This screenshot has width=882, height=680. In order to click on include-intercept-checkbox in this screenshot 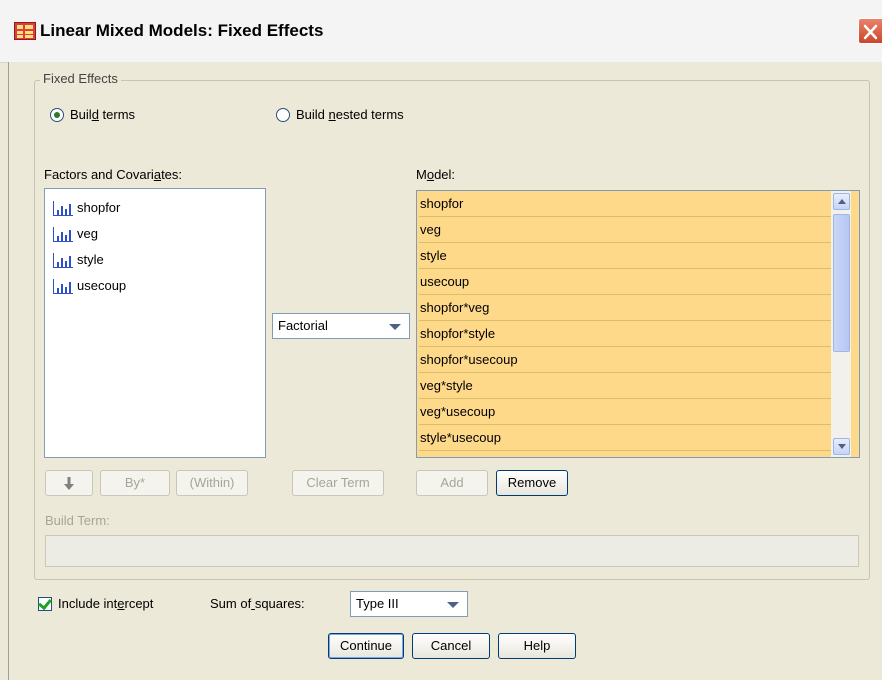, I will do `click(45, 603)`.